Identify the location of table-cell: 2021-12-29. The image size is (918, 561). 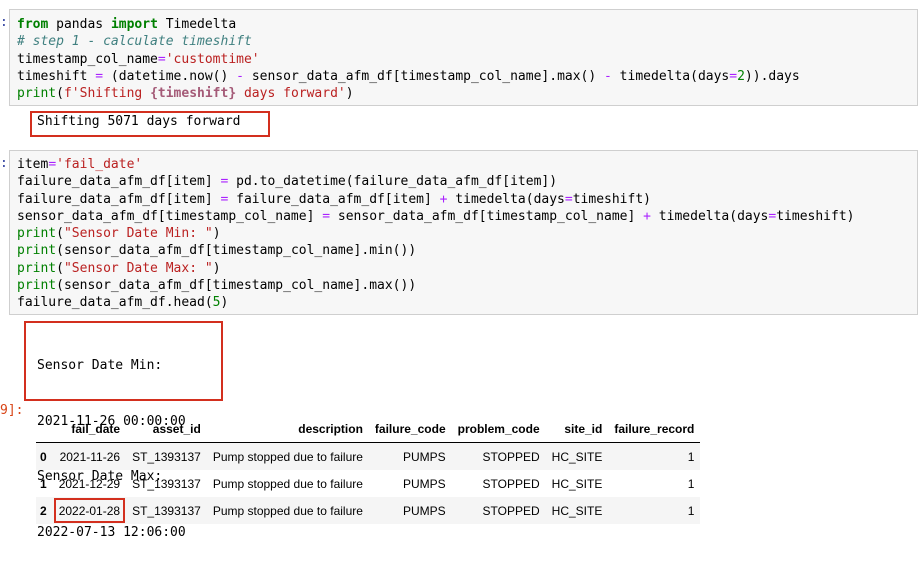
(89, 483).